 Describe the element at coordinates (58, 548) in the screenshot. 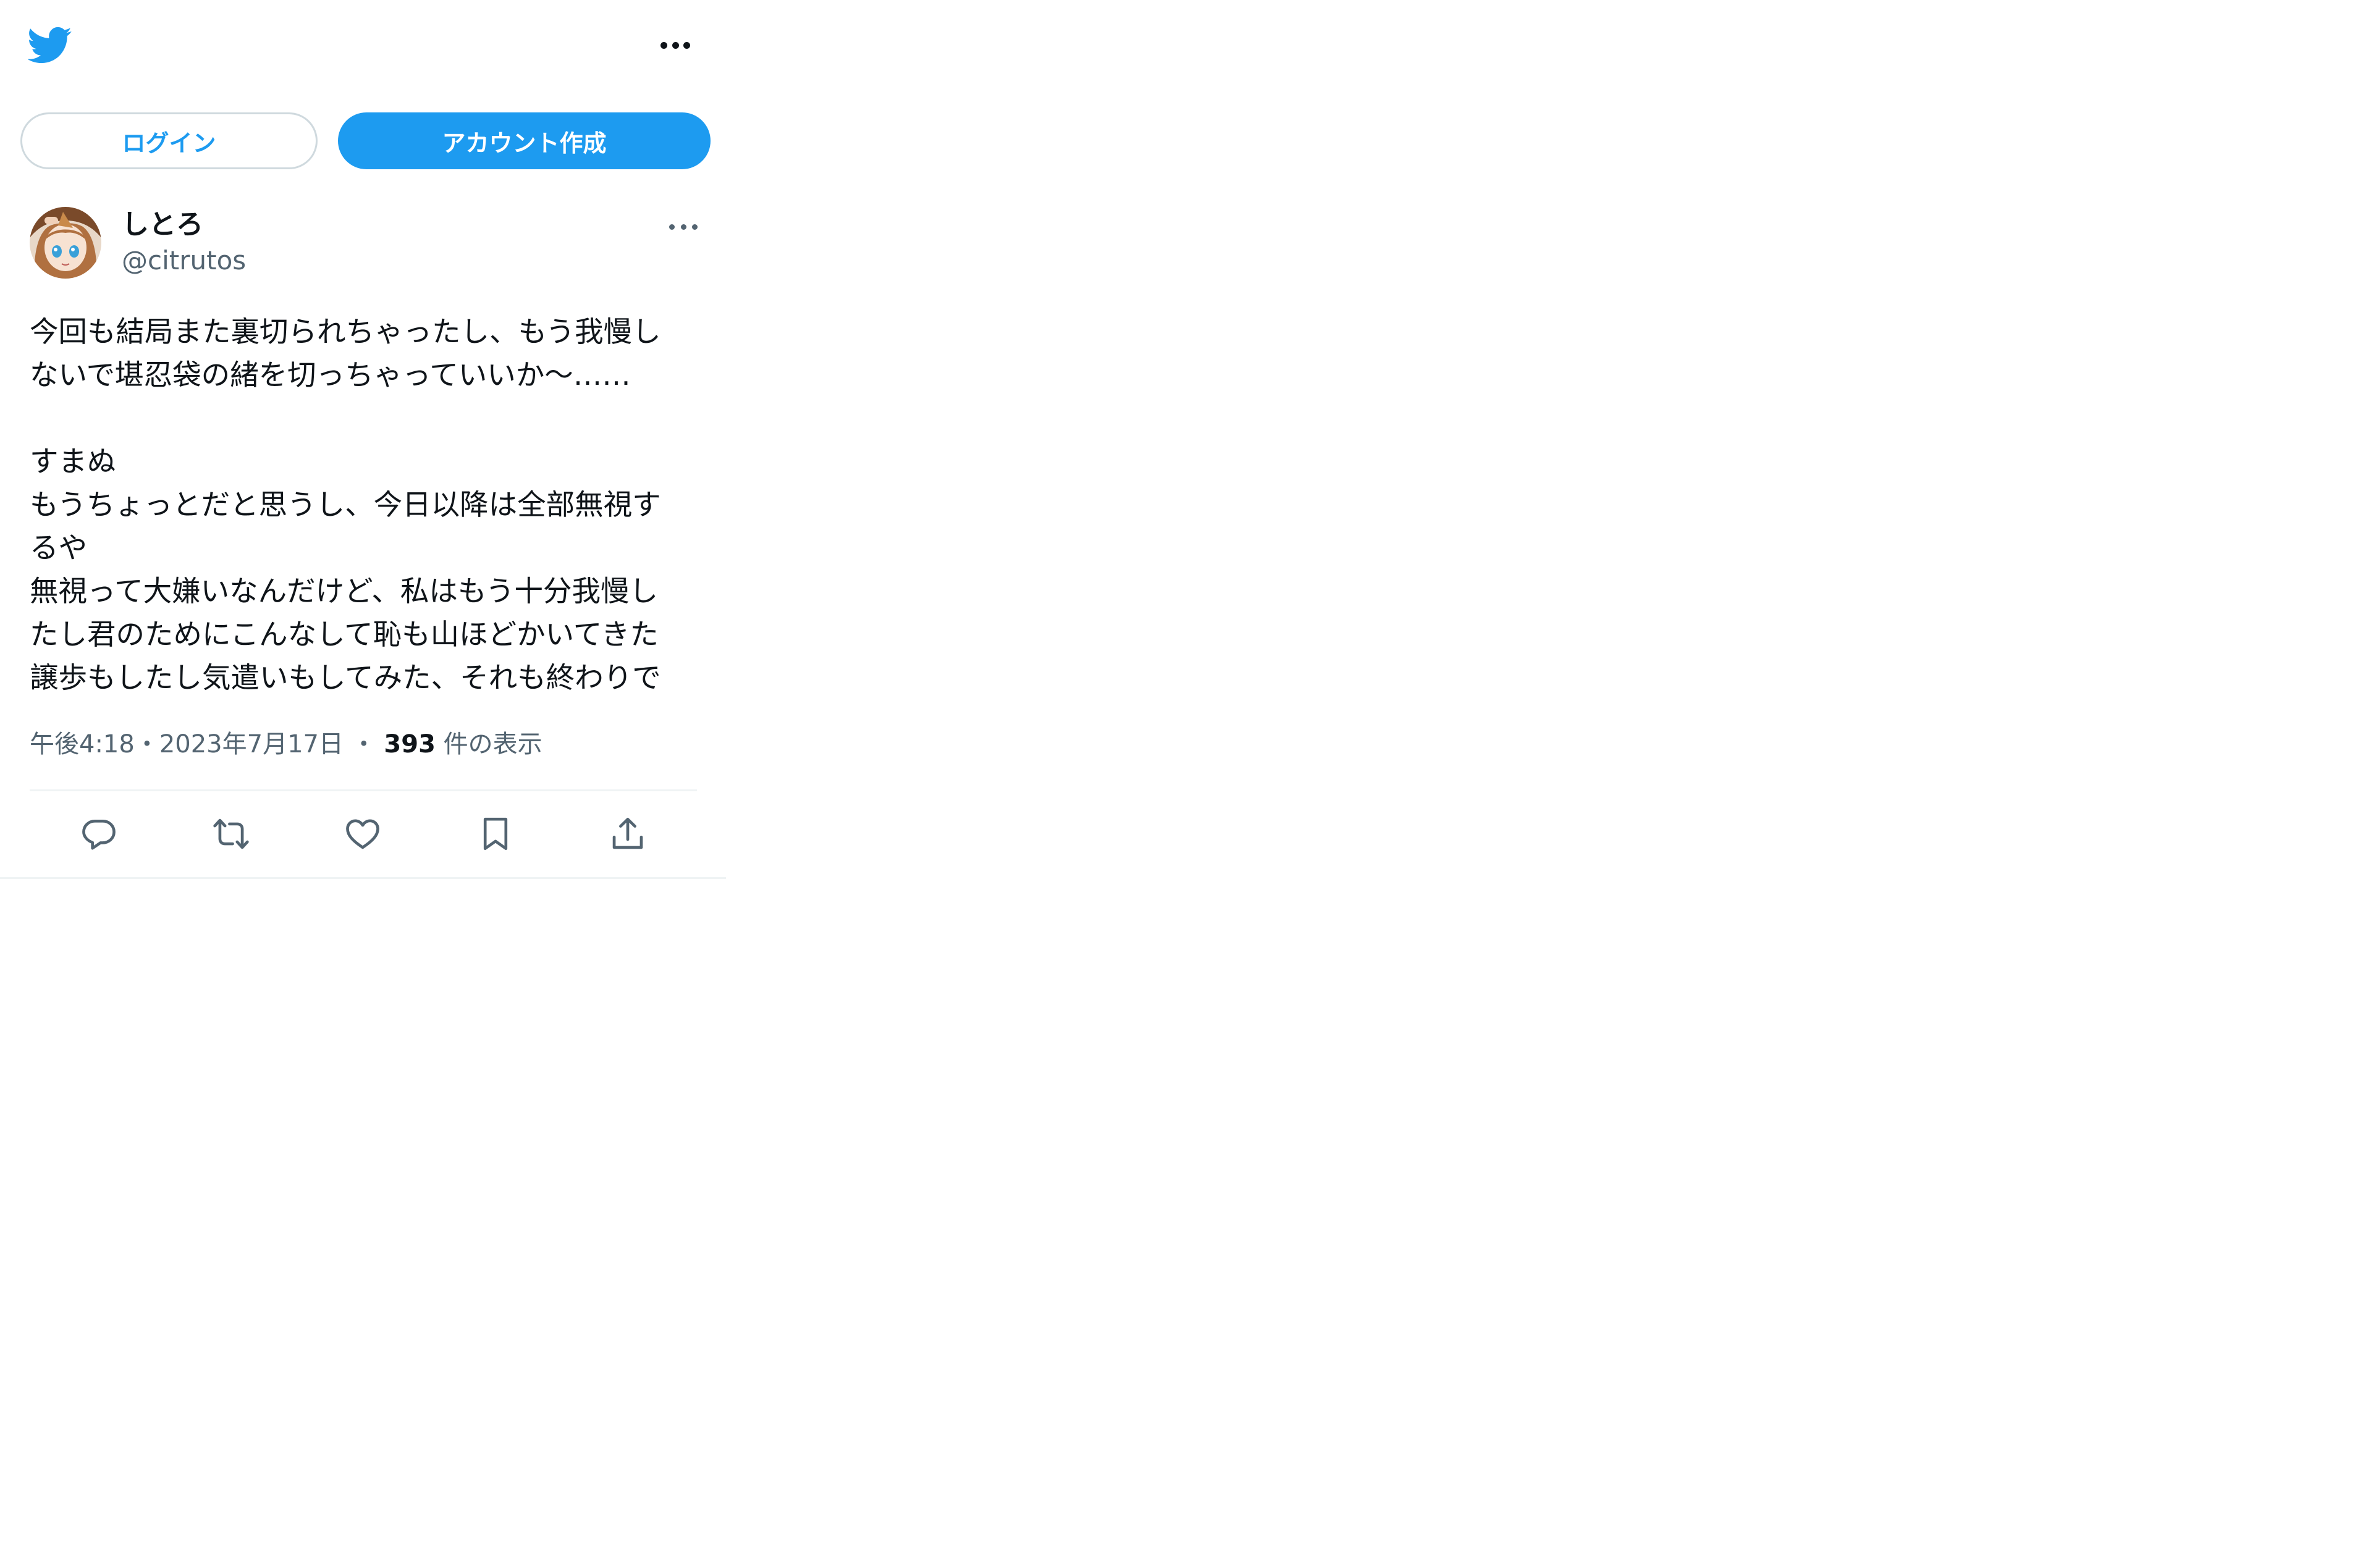

I see `tweet-text-line: るや` at that location.